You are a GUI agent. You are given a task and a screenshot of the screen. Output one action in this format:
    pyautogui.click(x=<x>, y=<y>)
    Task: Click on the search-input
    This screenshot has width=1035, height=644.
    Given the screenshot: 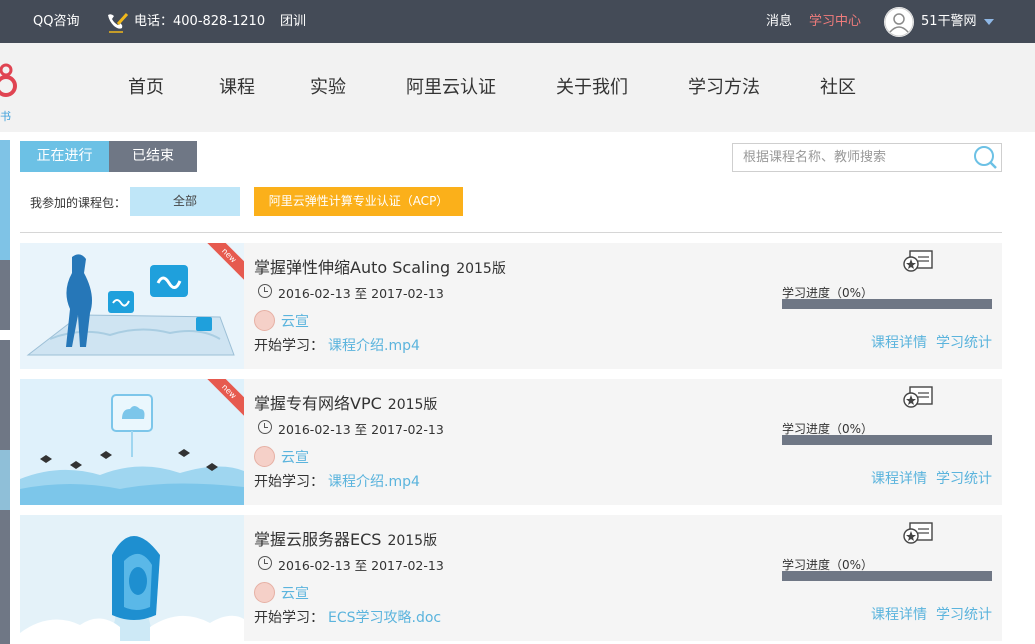 What is the action you would take?
    pyautogui.click(x=849, y=157)
    